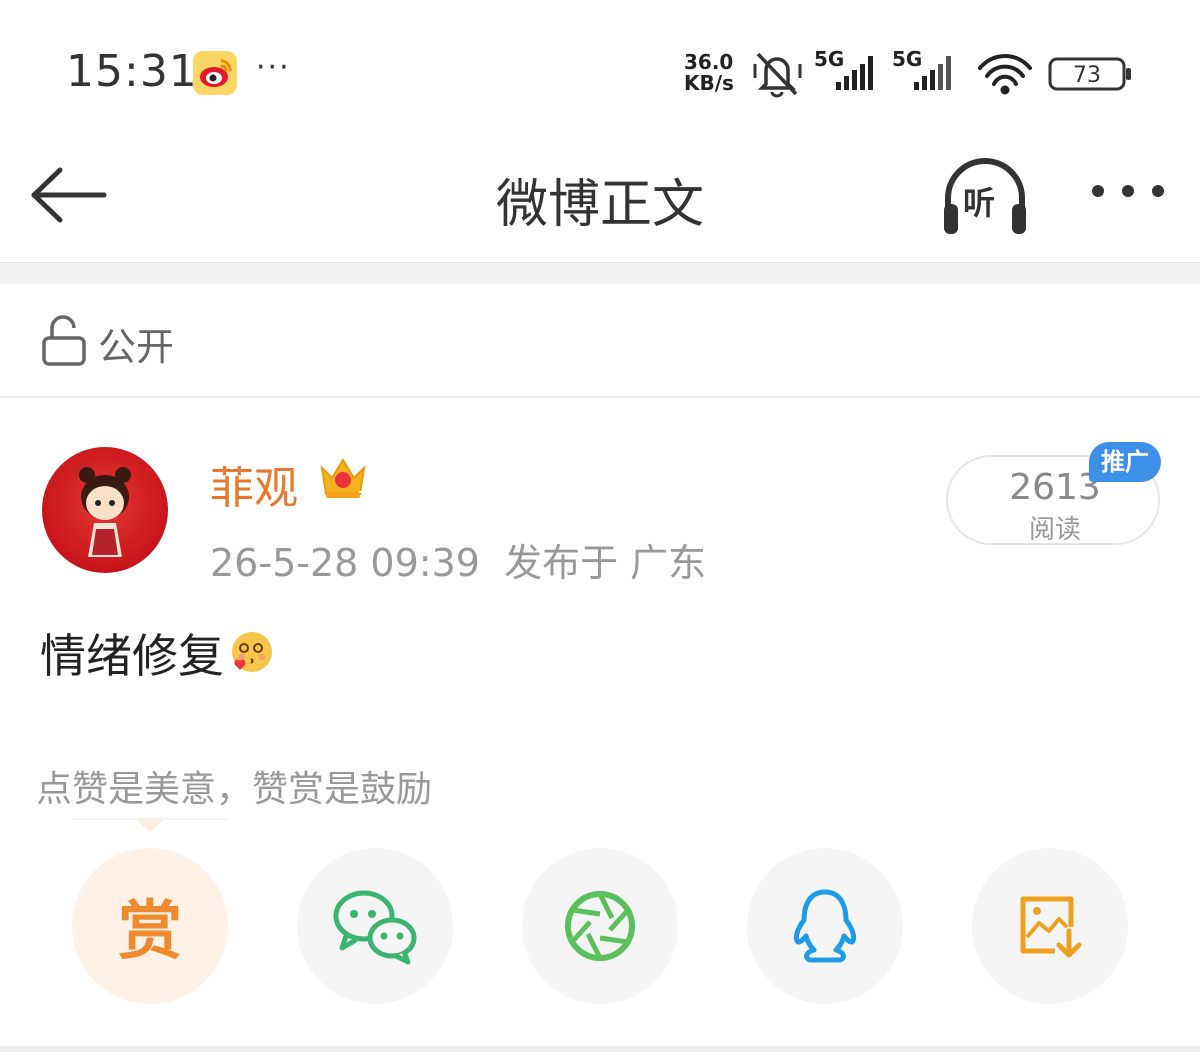 The height and width of the screenshot is (1052, 1200). I want to click on share-qq-button, so click(825, 926).